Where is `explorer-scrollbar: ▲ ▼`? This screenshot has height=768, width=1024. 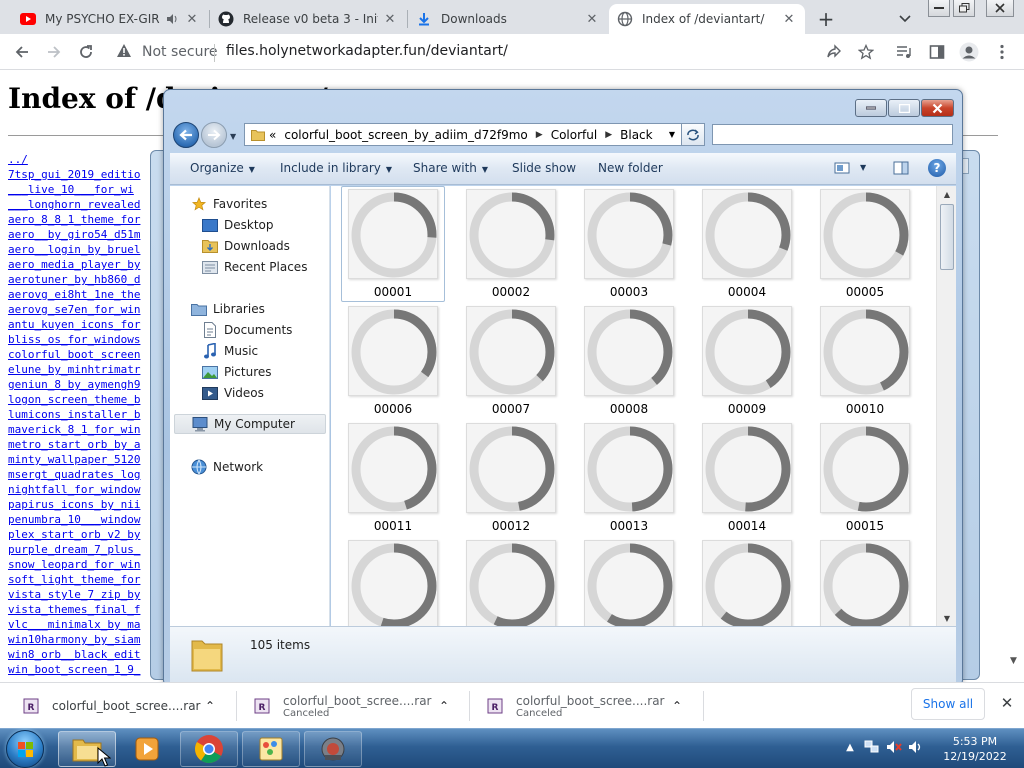
explorer-scrollbar: ▲ ▼ is located at coordinates (946, 406).